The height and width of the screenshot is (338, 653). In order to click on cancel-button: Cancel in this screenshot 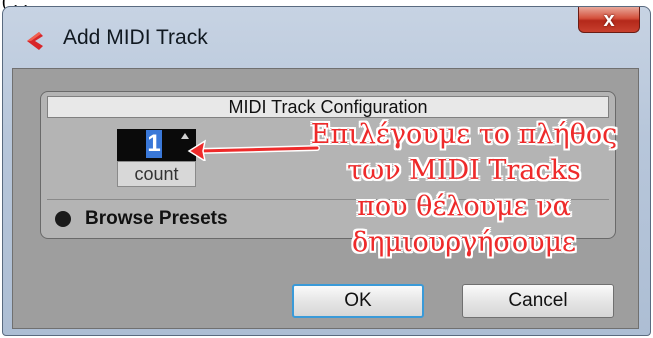, I will do `click(538, 301)`.